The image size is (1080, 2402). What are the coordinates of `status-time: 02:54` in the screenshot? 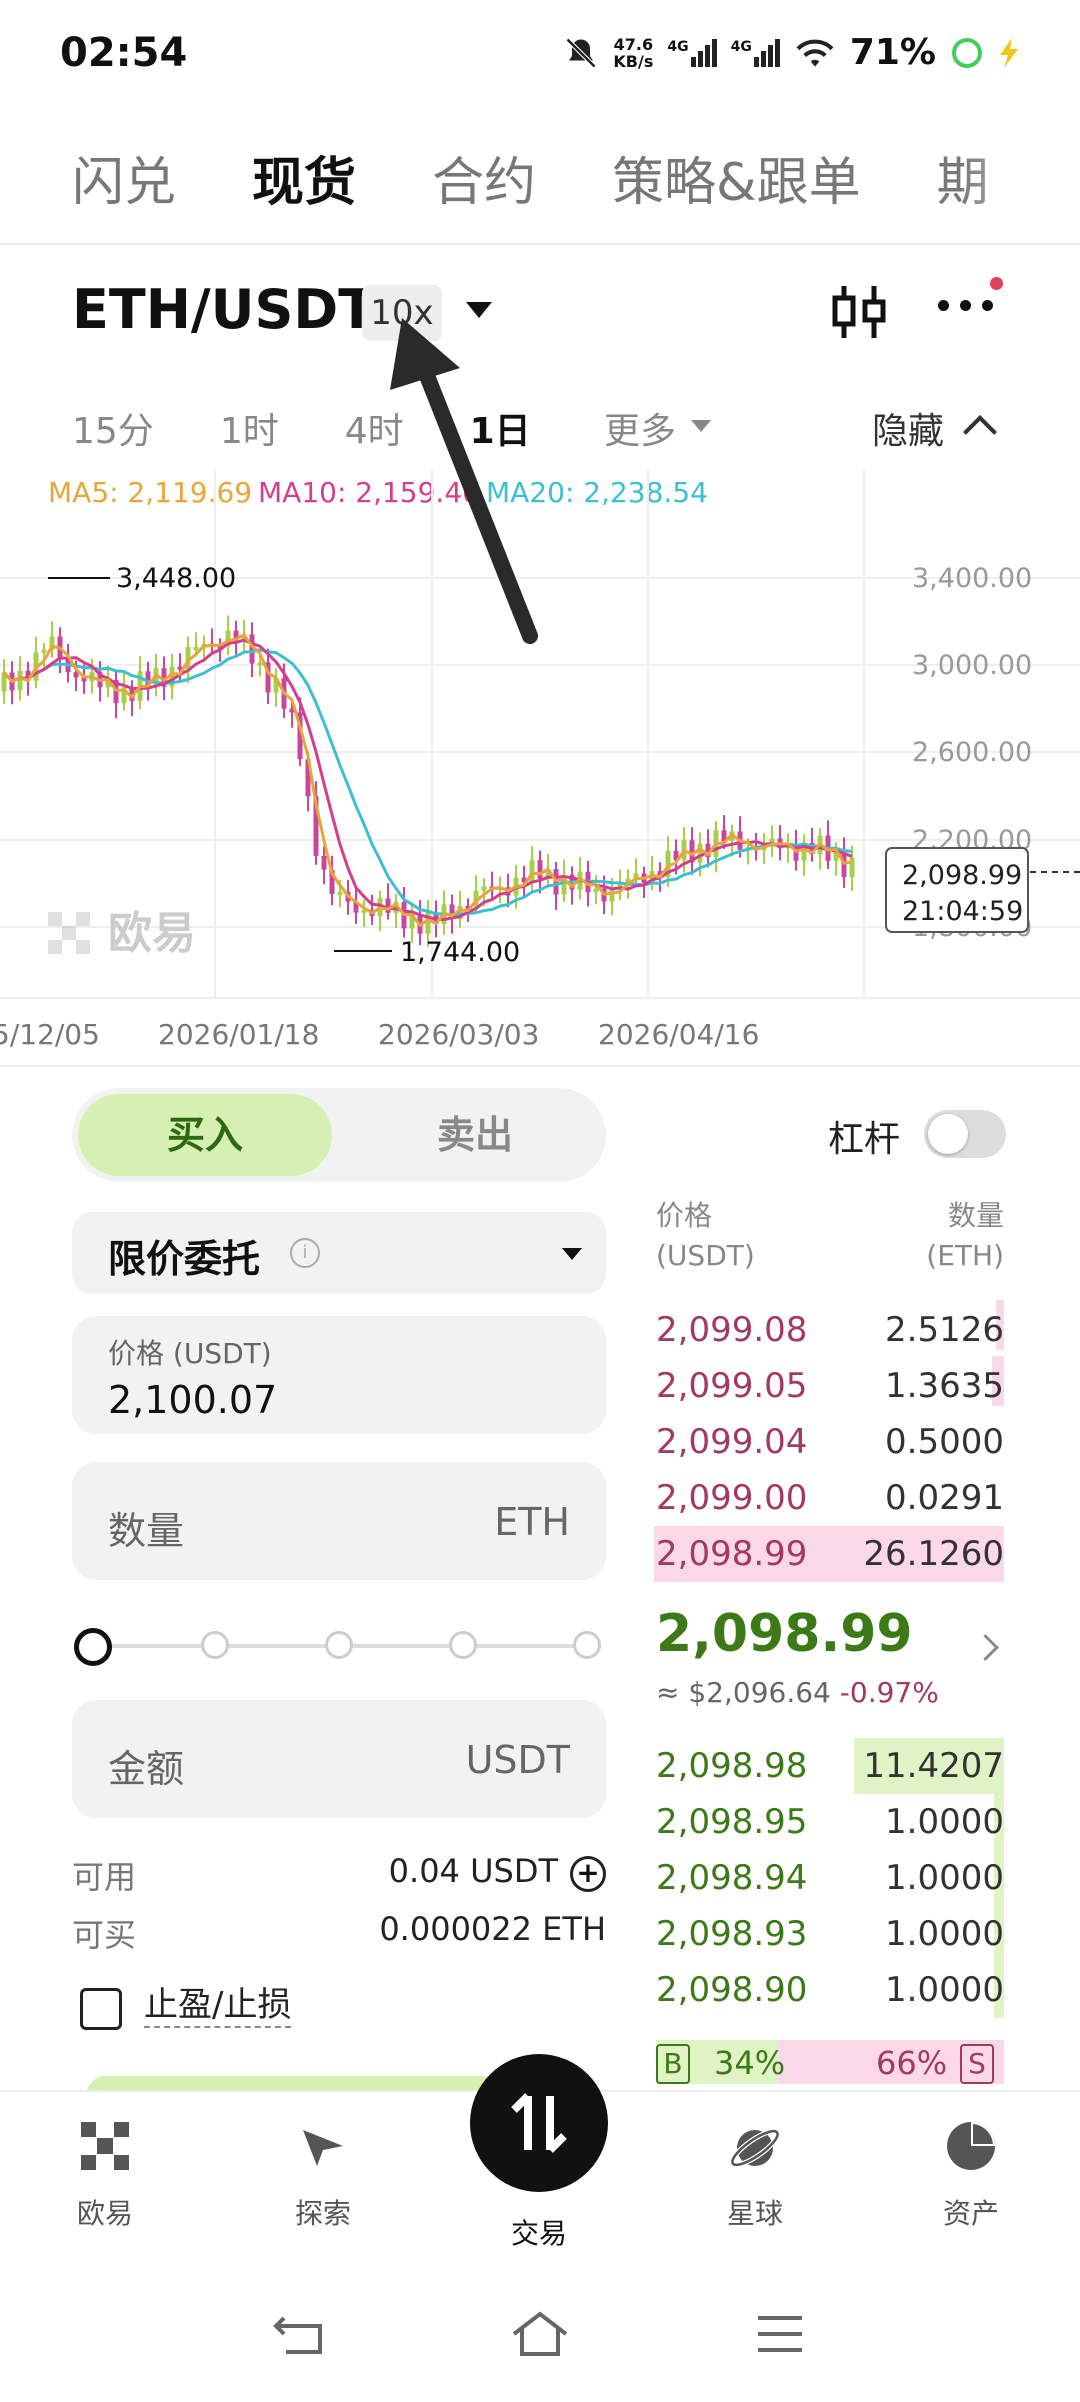 It's located at (124, 53).